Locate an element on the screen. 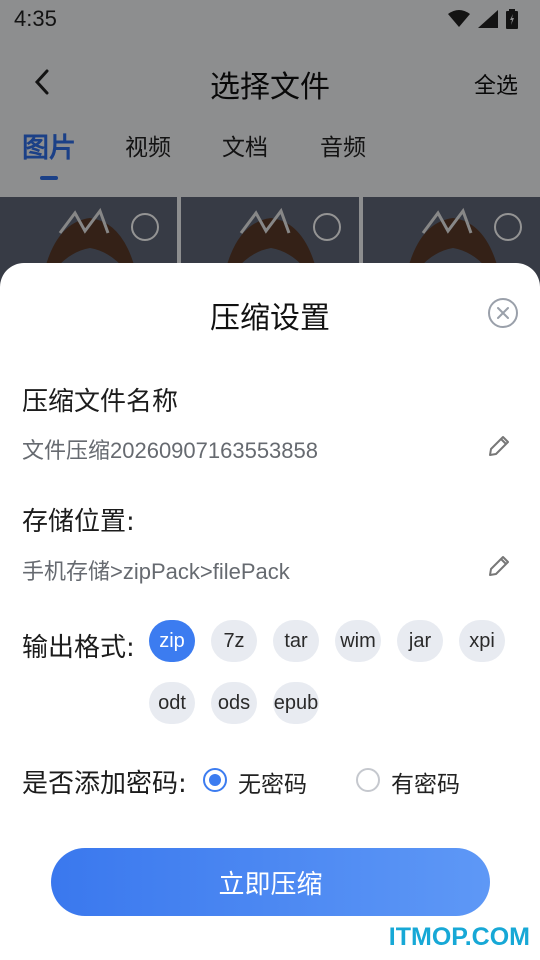 This screenshot has width=540, height=960. sheet-title: 压缩设置 is located at coordinates (270, 318).